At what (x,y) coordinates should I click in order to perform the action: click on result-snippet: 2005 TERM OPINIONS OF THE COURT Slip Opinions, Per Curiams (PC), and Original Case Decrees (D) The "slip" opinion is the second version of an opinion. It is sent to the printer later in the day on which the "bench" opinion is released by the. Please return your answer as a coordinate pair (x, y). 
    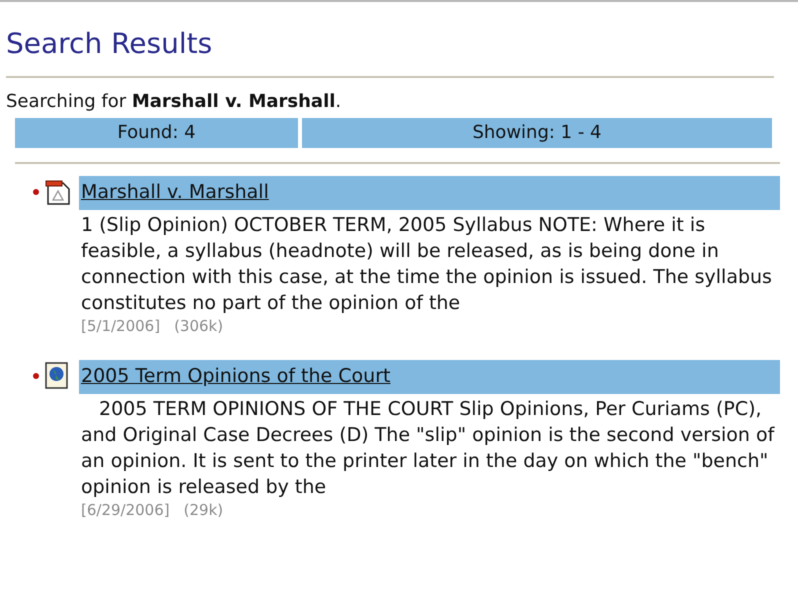
    Looking at the image, I should click on (428, 448).